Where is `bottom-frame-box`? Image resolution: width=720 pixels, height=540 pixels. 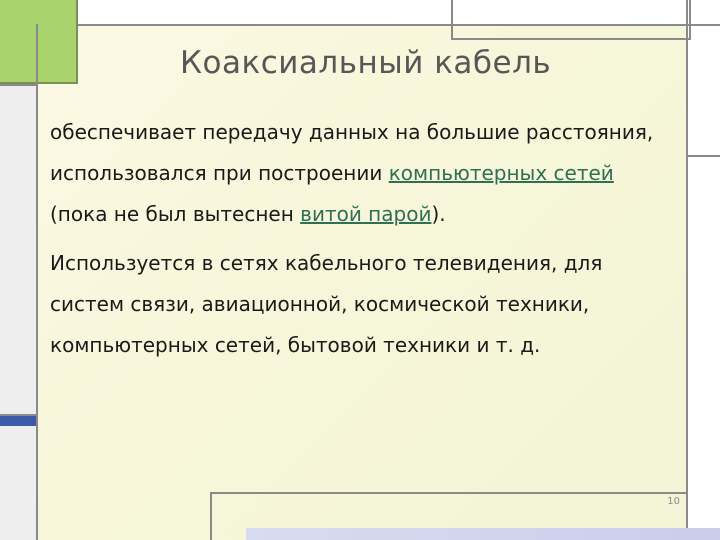 bottom-frame-box is located at coordinates (449, 516).